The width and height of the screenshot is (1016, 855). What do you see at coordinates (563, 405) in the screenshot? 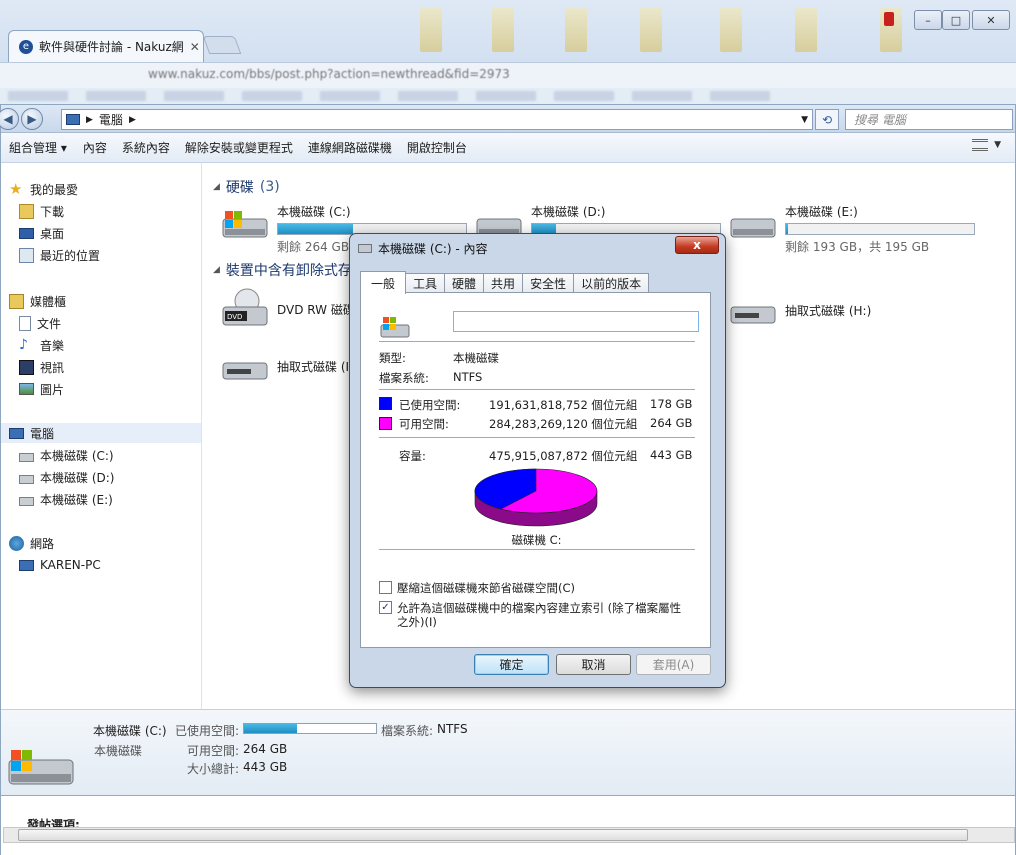
I see `used-space-bytes: 191,631,818,752 個位元組` at bounding box center [563, 405].